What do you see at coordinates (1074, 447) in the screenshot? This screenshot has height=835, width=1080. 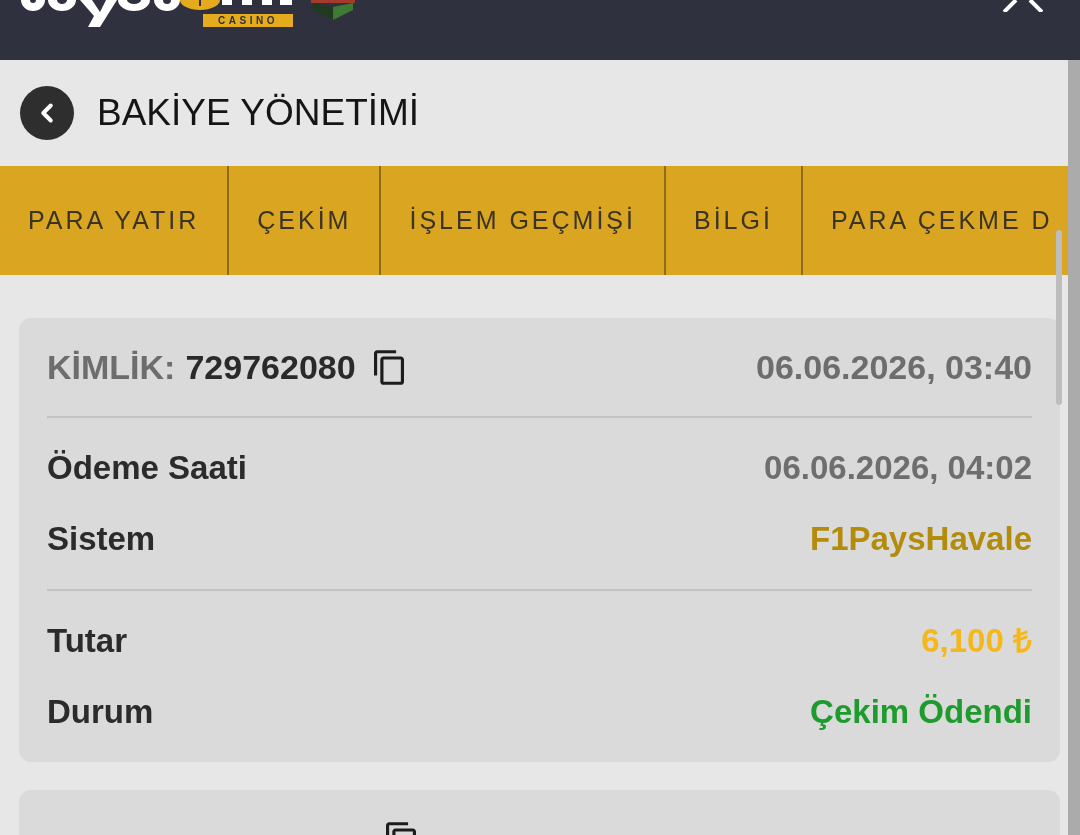 I see `scrollbar` at bounding box center [1074, 447].